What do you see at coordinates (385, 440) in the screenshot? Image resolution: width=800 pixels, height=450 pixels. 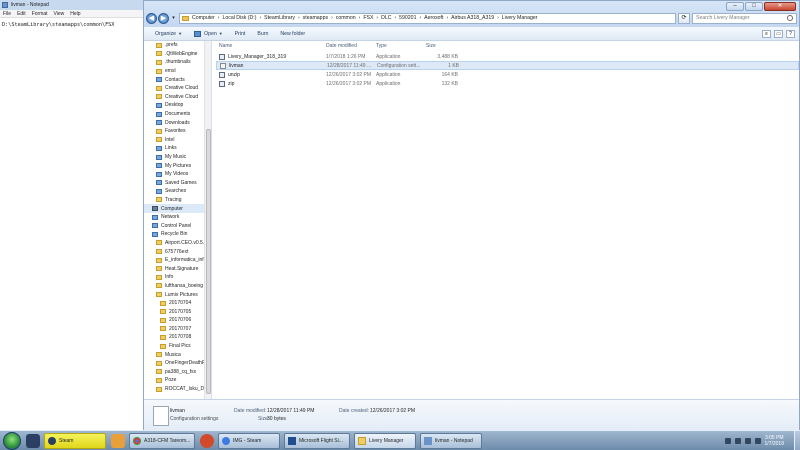 I see `task-livery-manager: Livery Manager` at bounding box center [385, 440].